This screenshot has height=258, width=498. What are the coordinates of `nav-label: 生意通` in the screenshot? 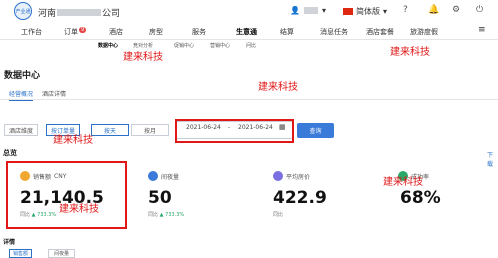 It's located at (246, 32).